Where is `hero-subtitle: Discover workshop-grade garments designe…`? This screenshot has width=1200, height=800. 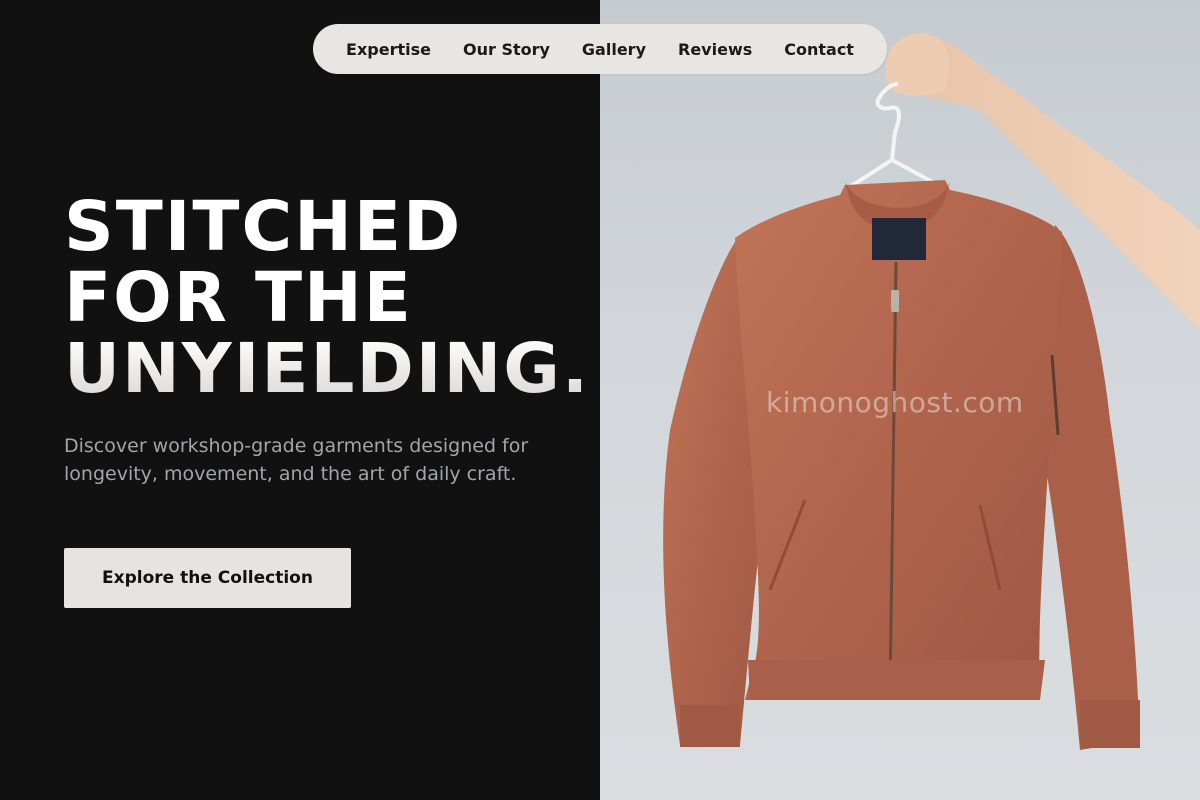 hero-subtitle: Discover workshop-grade garments designe… is located at coordinates (296, 460).